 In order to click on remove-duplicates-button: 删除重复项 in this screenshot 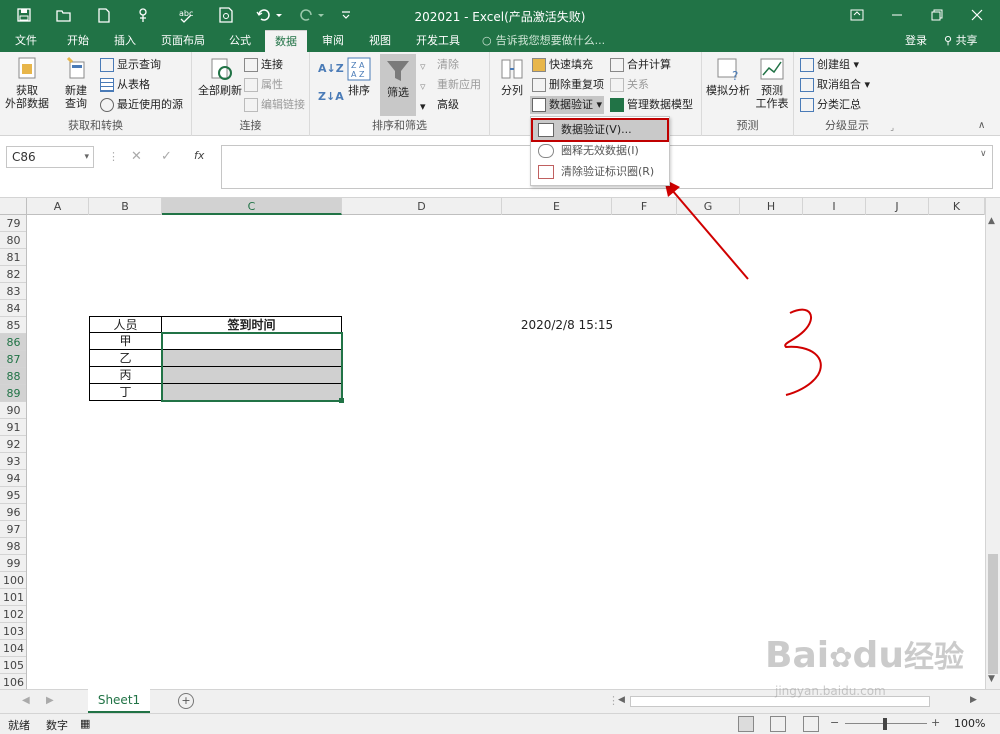, I will do `click(568, 85)`.